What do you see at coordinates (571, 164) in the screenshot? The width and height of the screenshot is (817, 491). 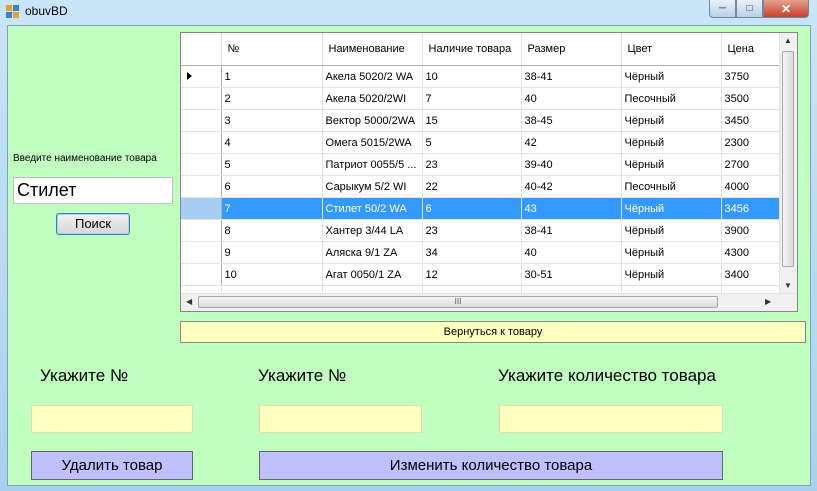 I see `cell-size: 39-40` at bounding box center [571, 164].